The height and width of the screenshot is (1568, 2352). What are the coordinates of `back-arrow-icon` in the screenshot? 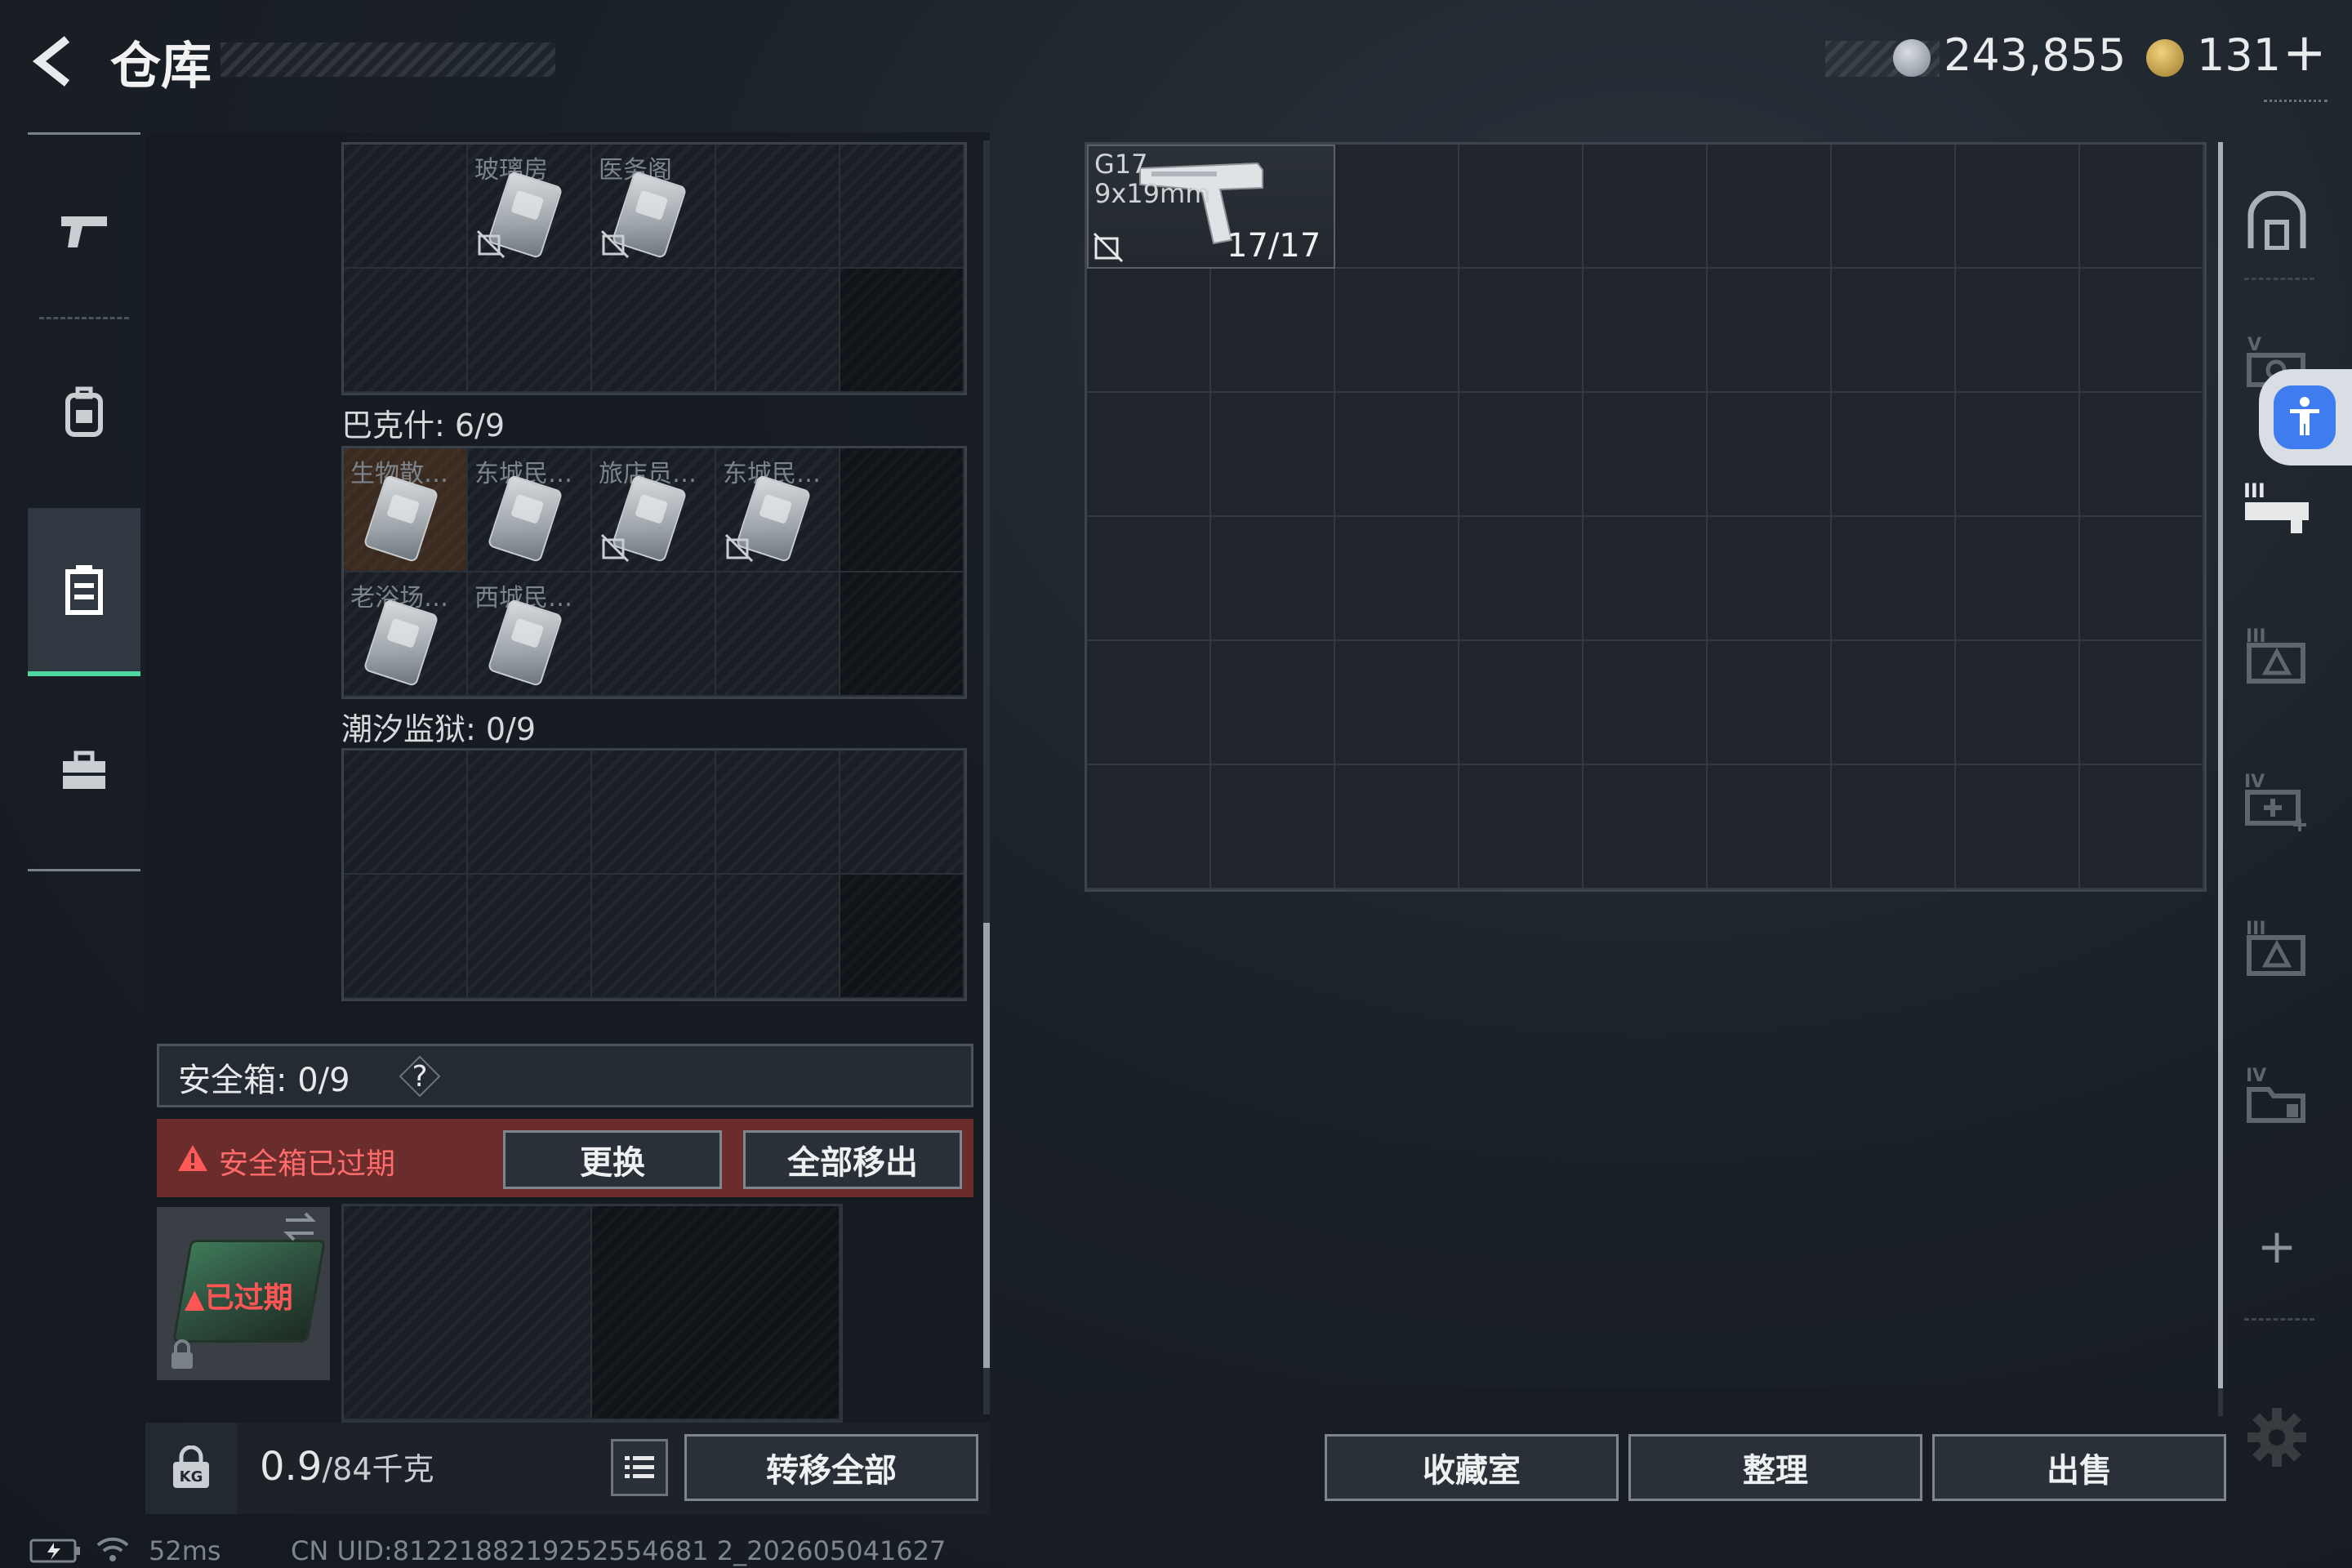 It's located at (56, 61).